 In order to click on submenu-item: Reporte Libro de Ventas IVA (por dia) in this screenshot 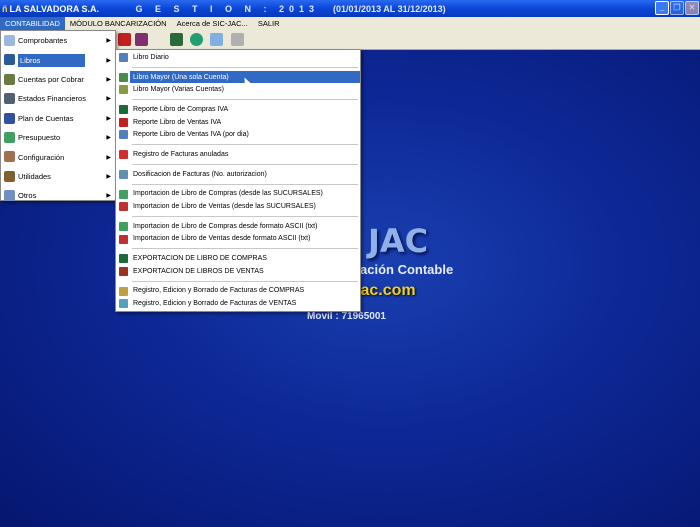, I will do `click(238, 134)`.